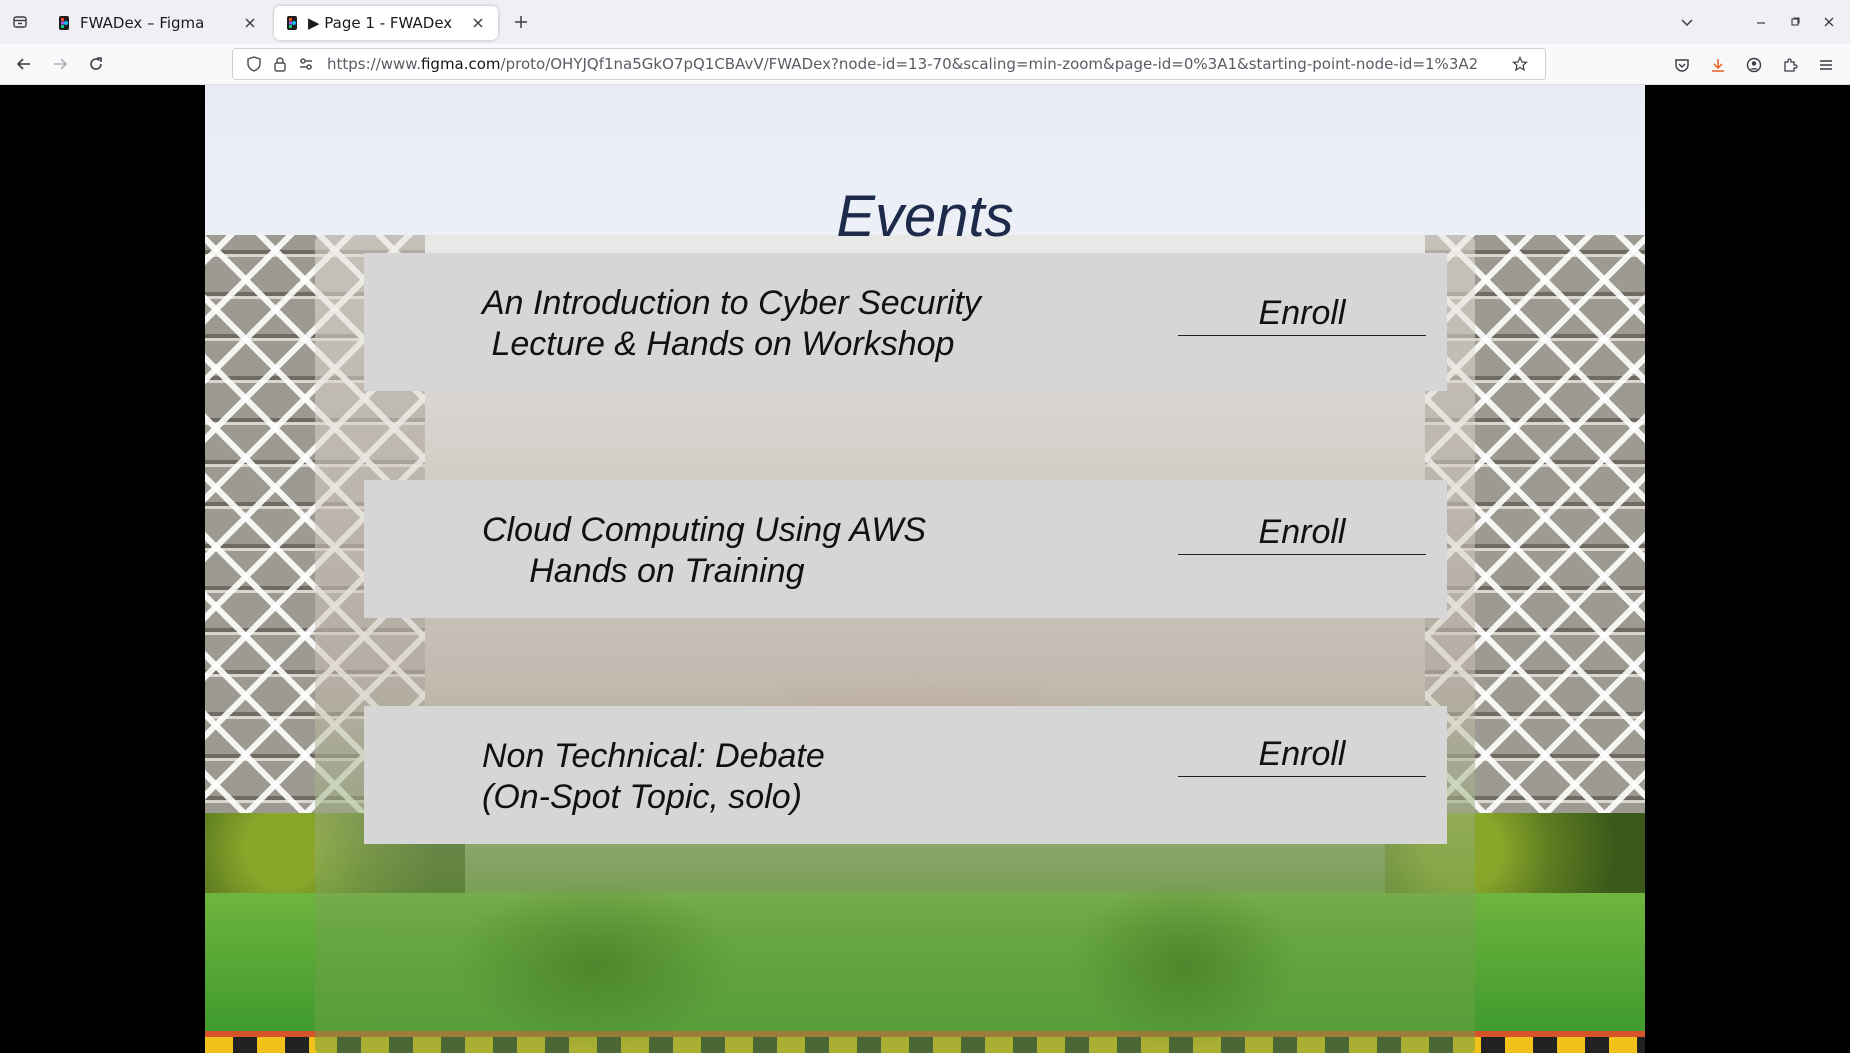  I want to click on tab-title: ▶ Page 1 - FWADex, so click(380, 23).